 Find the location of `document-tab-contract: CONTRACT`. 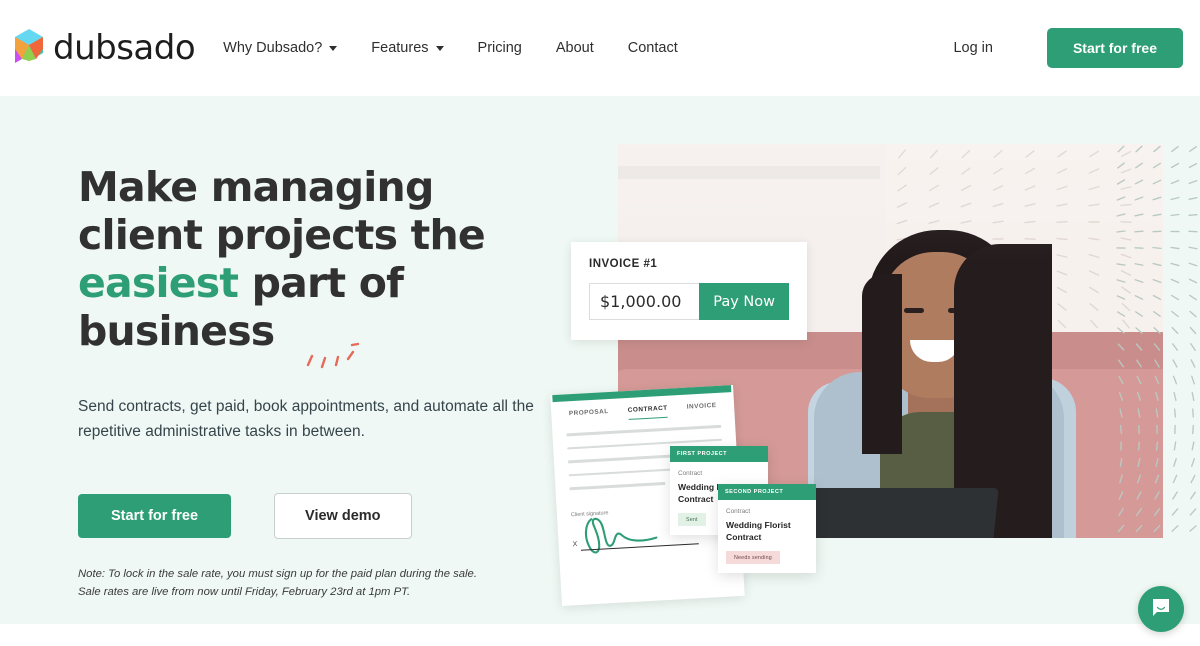

document-tab-contract: CONTRACT is located at coordinates (648, 412).